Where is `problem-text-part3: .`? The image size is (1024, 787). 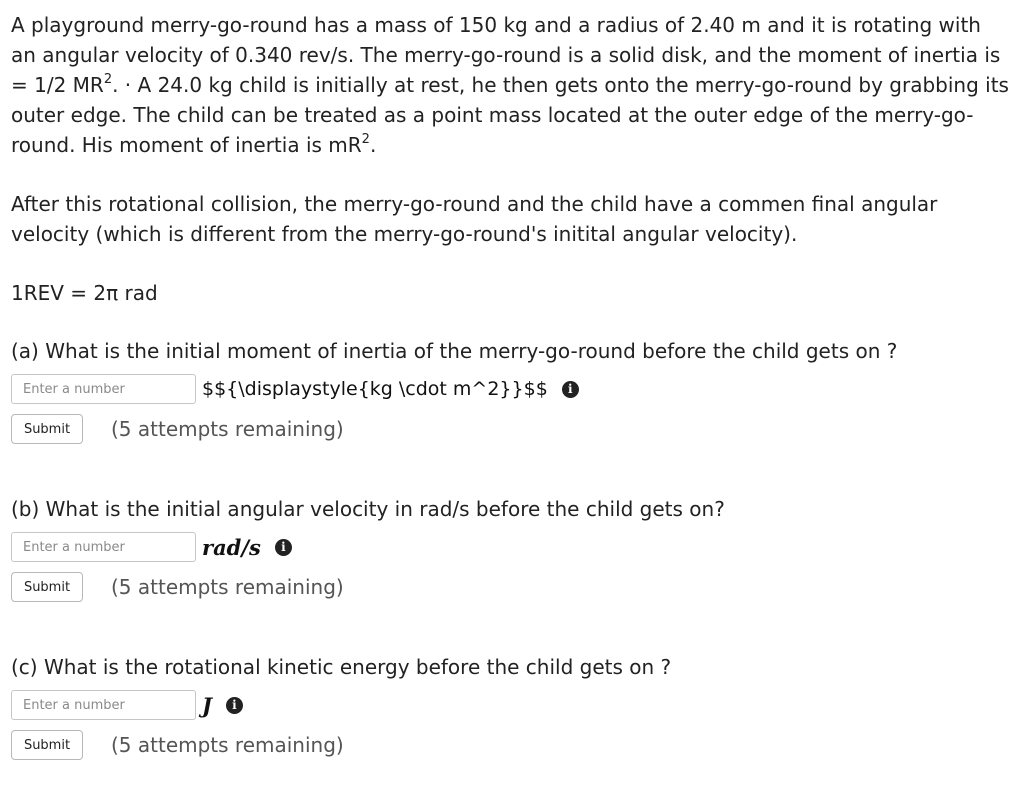
problem-text-part3: . is located at coordinates (373, 145).